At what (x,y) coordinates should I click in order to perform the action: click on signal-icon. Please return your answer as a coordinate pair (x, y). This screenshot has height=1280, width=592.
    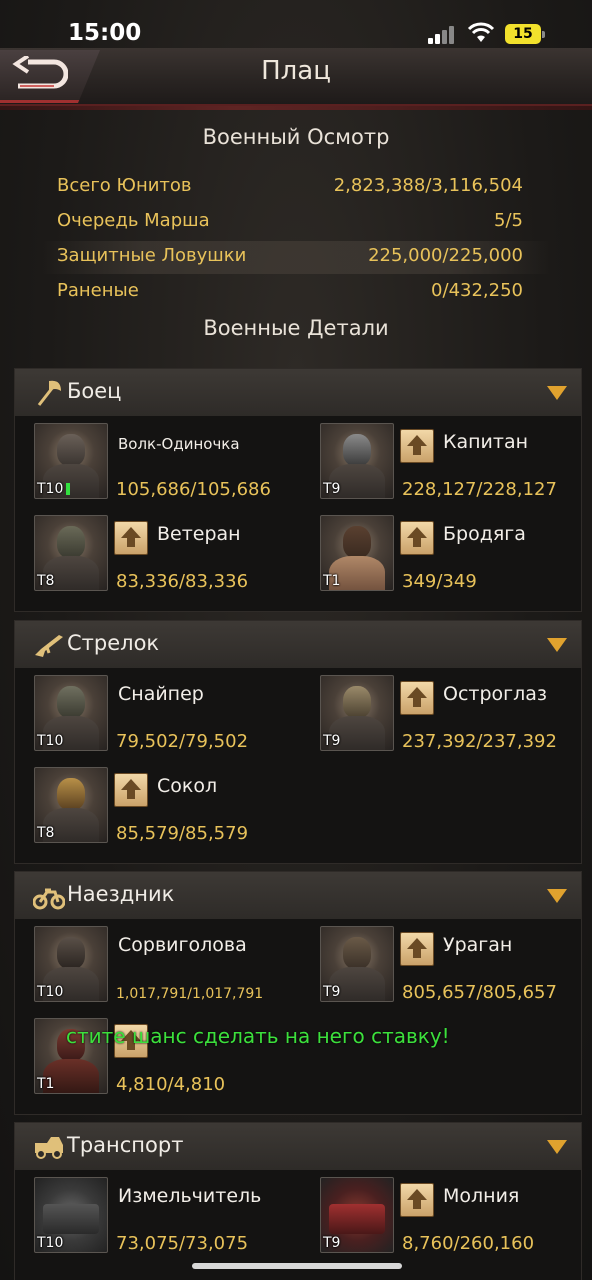
    Looking at the image, I should click on (442, 34).